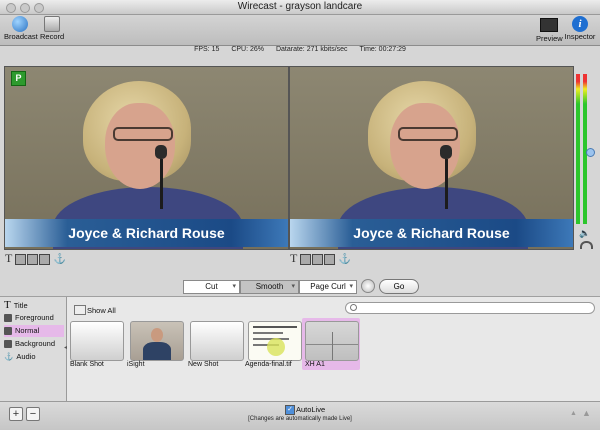 This screenshot has width=600, height=430. I want to click on time-readout: Time: 00:27:29, so click(382, 49).